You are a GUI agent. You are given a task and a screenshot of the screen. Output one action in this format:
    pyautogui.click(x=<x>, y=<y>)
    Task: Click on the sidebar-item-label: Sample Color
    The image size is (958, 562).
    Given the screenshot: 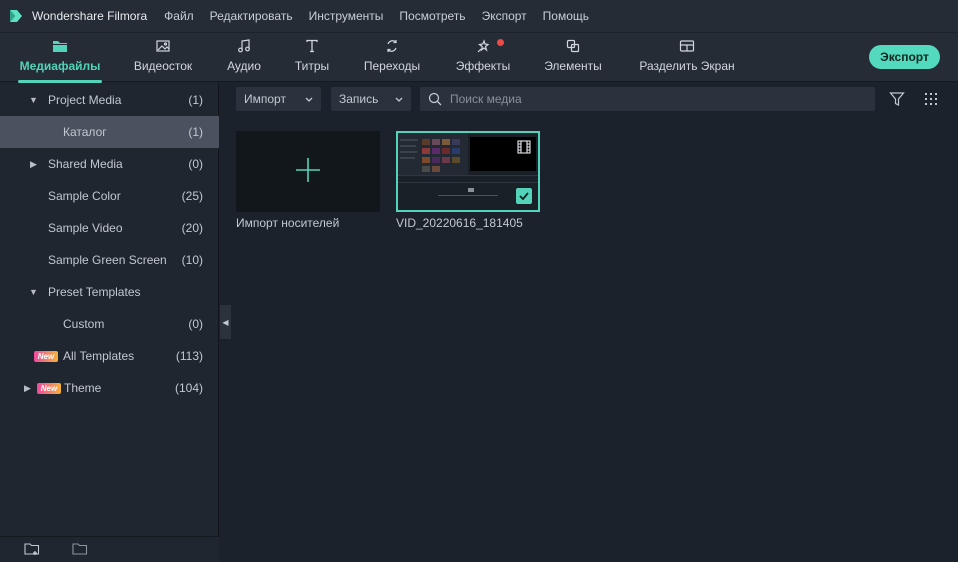 What is the action you would take?
    pyautogui.click(x=84, y=196)
    